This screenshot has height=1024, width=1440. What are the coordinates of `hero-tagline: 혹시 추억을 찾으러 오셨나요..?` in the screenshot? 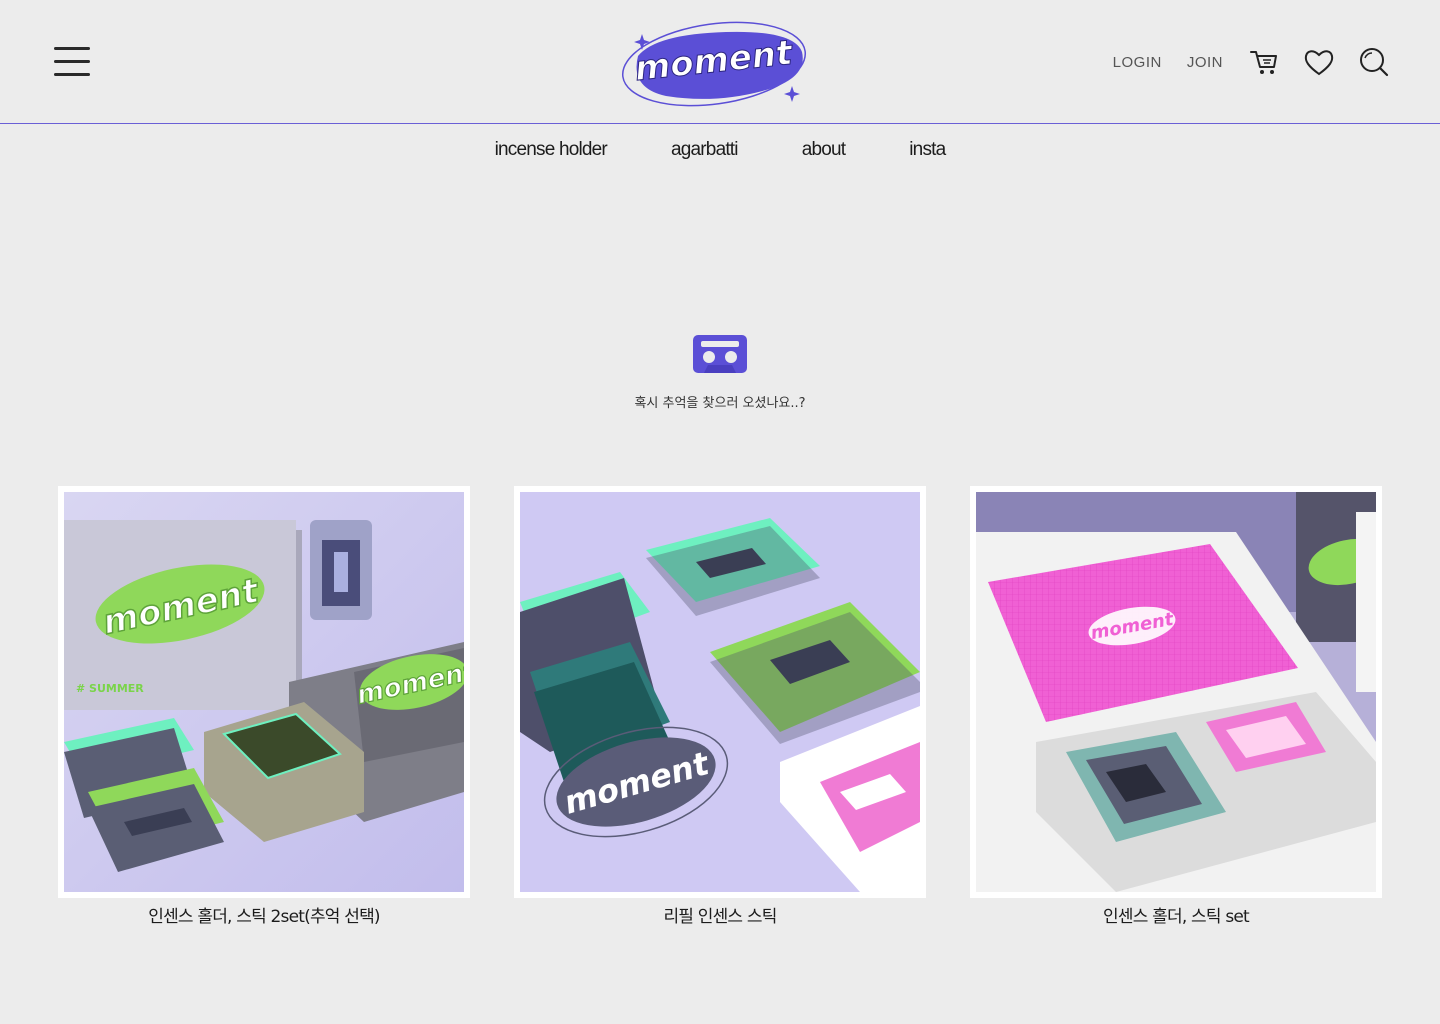 It's located at (720, 403).